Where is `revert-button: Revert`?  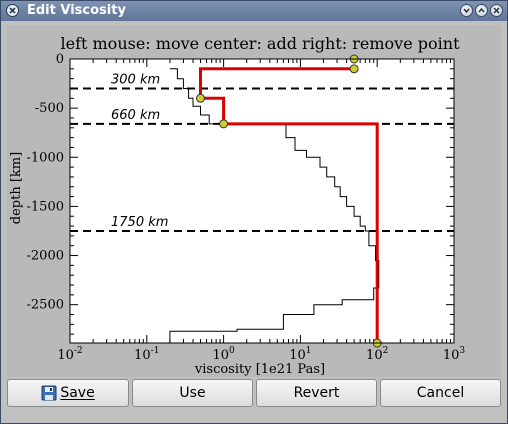
revert-button: Revert is located at coordinates (316, 393).